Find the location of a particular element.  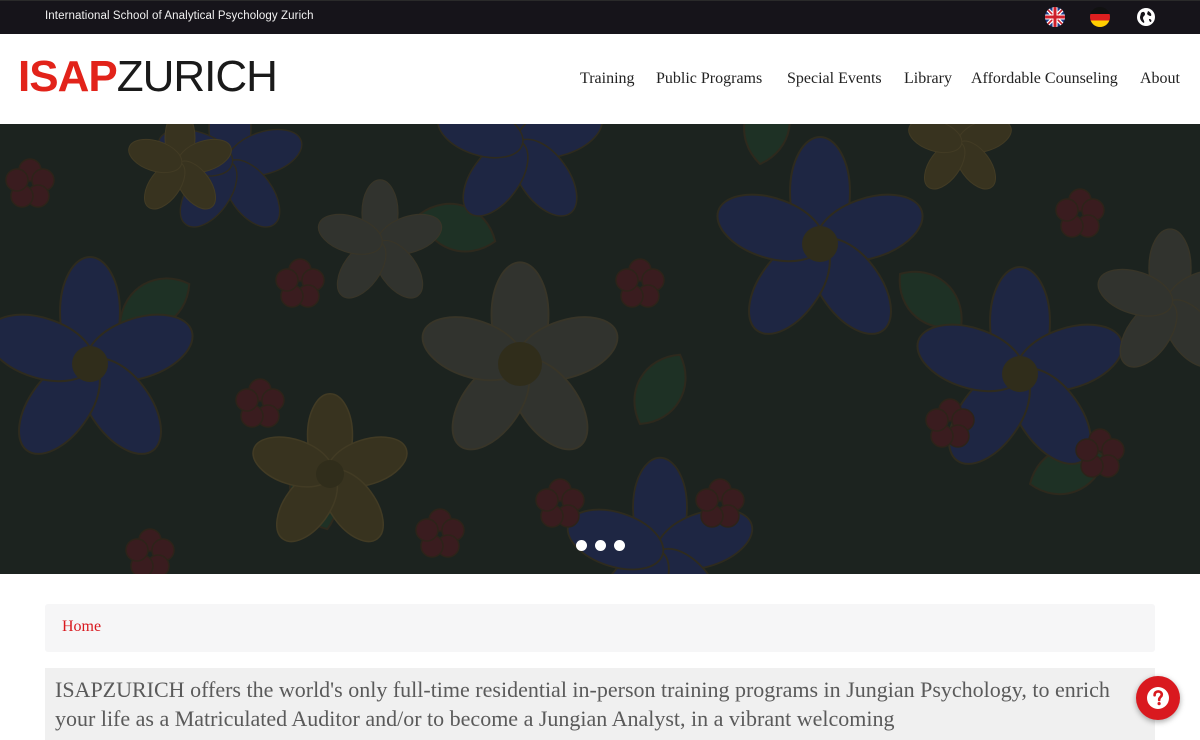

nav-affordable-counseling: Affordable Counseling is located at coordinates (1044, 79).